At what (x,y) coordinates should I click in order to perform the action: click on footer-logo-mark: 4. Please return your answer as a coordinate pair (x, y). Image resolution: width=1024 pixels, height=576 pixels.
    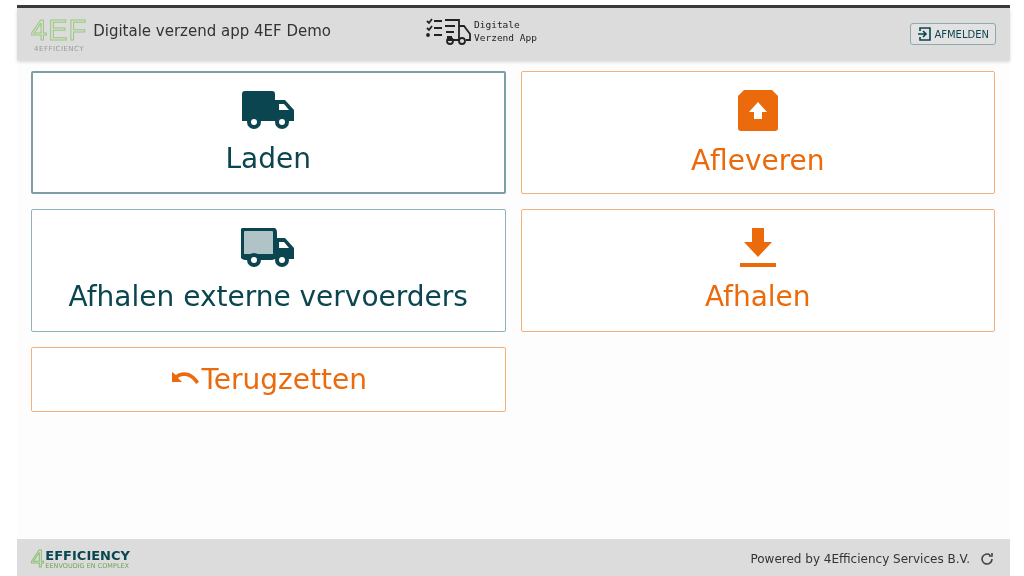
    Looking at the image, I should click on (38, 559).